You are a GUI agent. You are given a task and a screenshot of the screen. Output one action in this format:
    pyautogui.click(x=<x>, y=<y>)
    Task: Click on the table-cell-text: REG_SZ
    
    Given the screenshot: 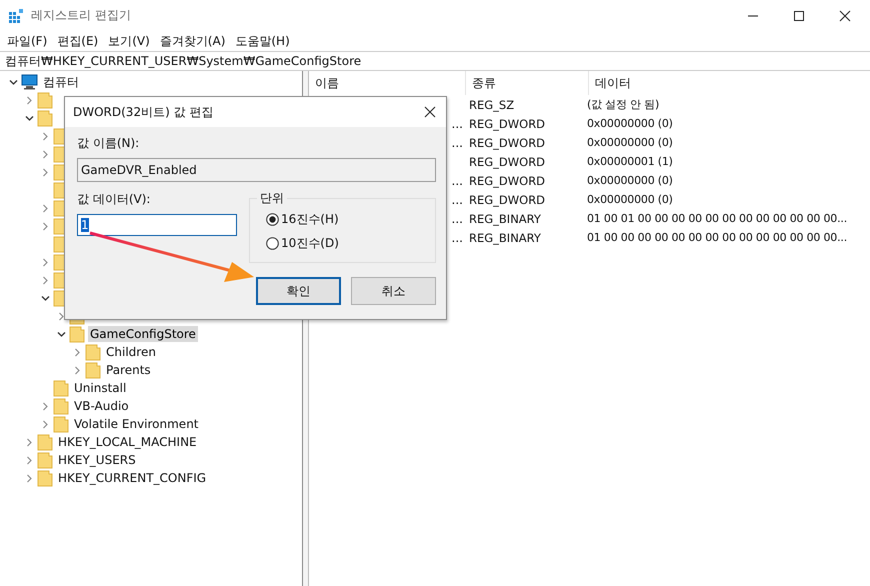 What is the action you would take?
    pyautogui.click(x=492, y=105)
    